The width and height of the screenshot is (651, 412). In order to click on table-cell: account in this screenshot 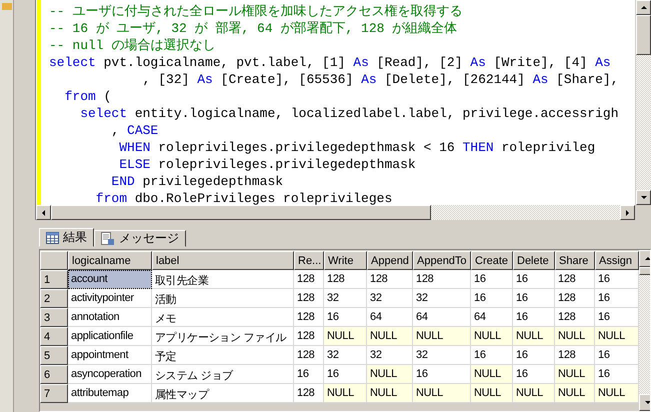, I will do `click(110, 279)`.